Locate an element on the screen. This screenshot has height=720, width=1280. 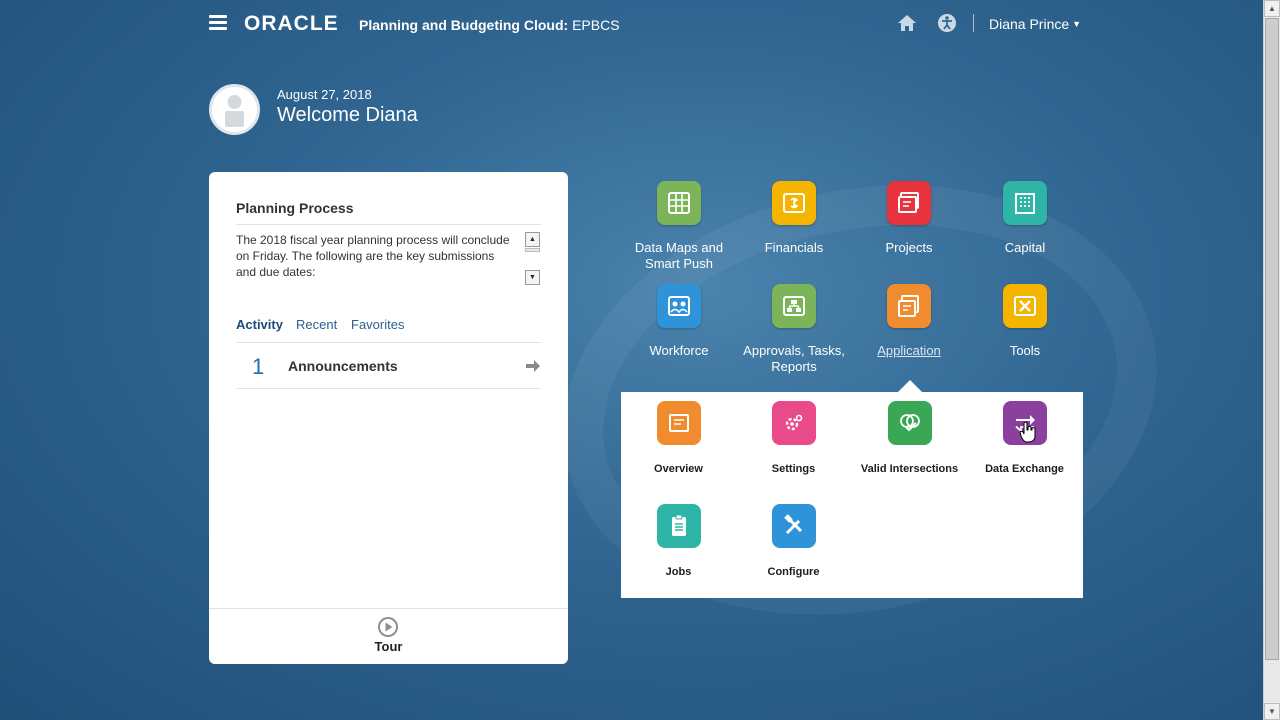
approval-flow-icon is located at coordinates (794, 306).